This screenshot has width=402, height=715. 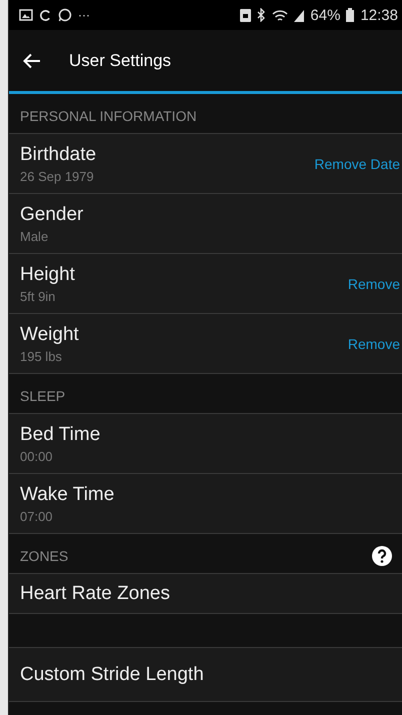 What do you see at coordinates (205, 164) in the screenshot?
I see `settings-row: Birthdate 26 Sep 1979 Remove Date` at bounding box center [205, 164].